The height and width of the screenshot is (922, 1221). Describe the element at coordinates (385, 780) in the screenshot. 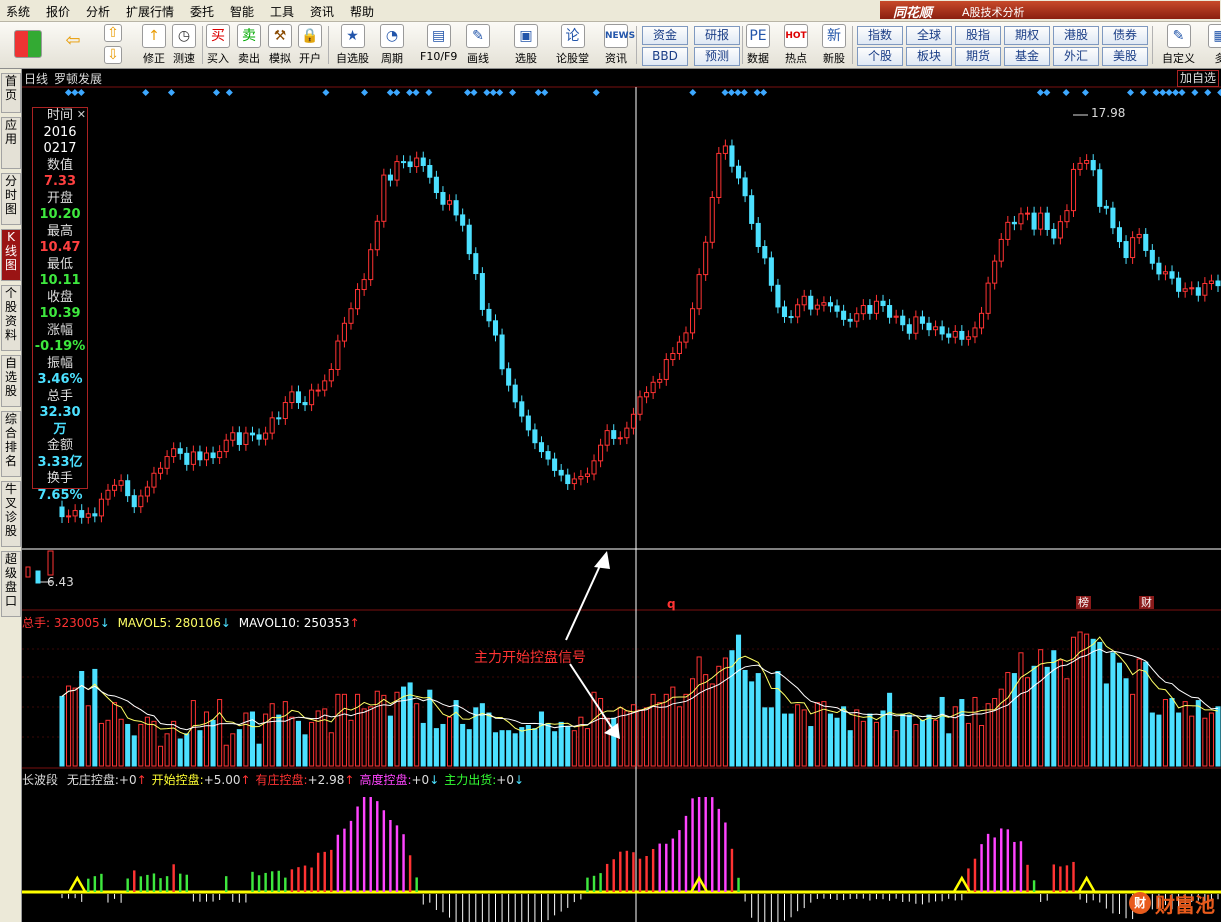

I see `indicator-item-label: 高度控盘:` at that location.